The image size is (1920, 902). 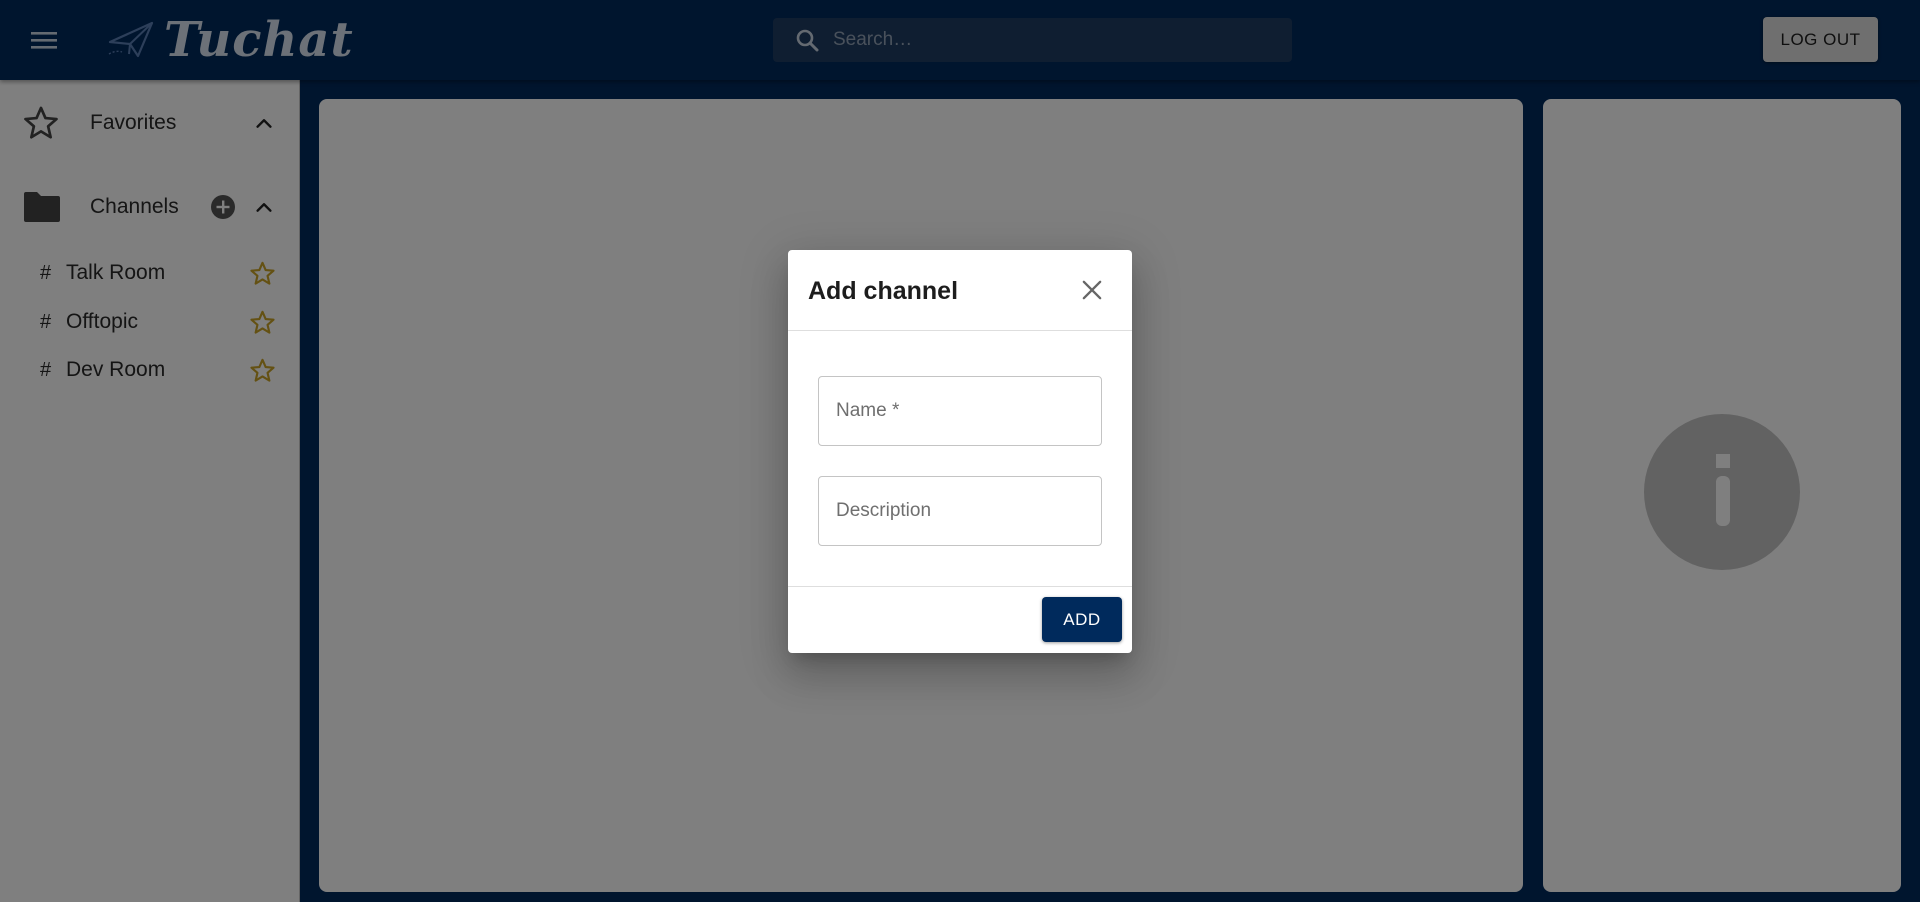 What do you see at coordinates (960, 586) in the screenshot?
I see `dialog-divider-bottom` at bounding box center [960, 586].